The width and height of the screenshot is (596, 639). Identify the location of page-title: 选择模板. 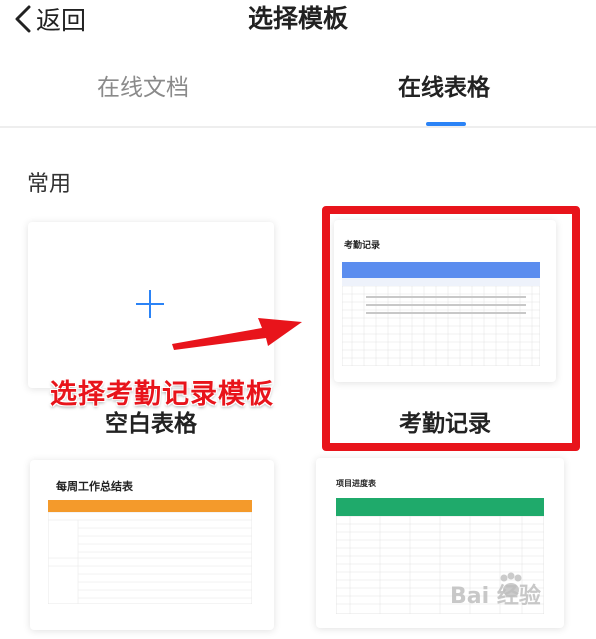
(297, 18).